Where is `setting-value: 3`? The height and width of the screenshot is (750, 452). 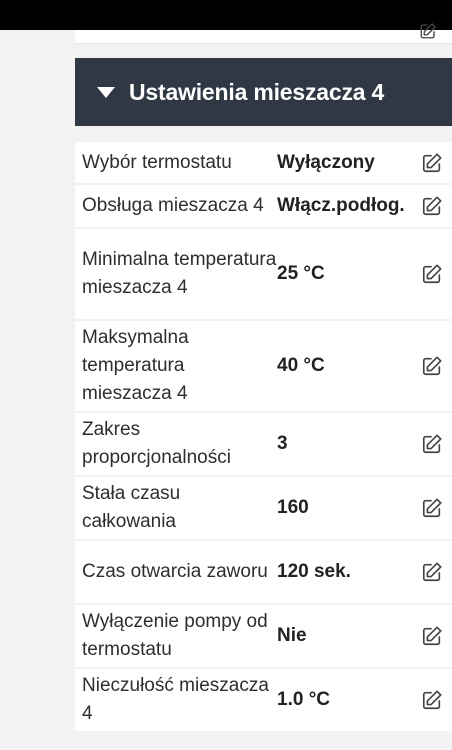
setting-value: 3 is located at coordinates (282, 443).